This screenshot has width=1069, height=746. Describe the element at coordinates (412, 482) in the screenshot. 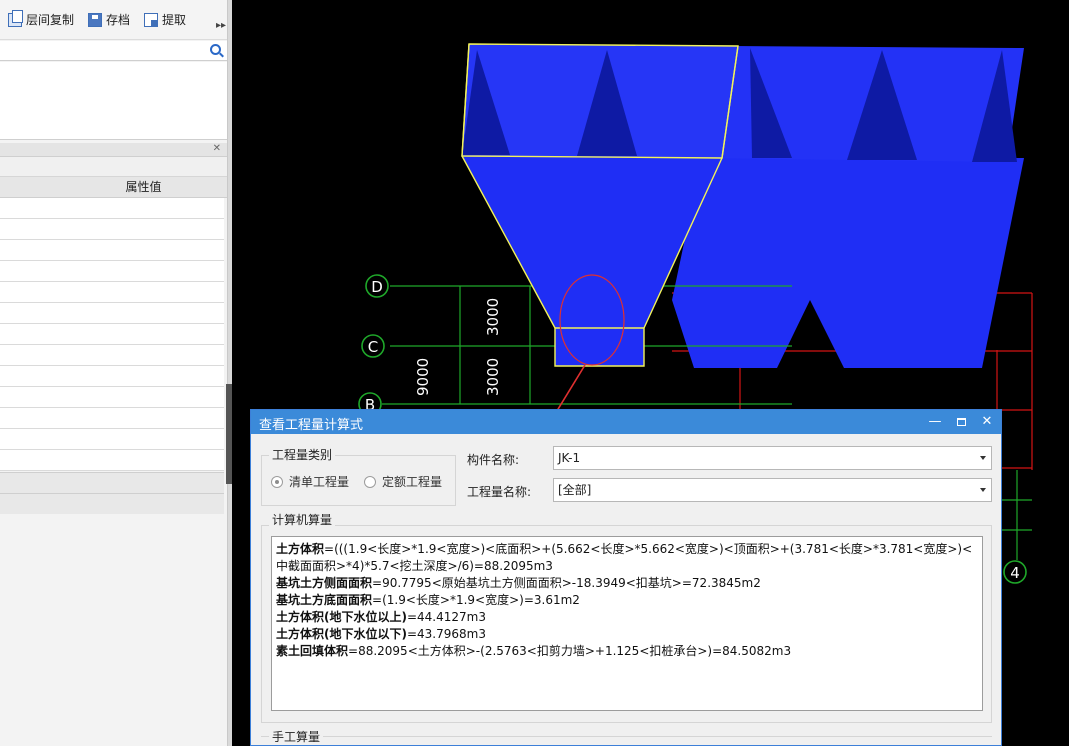

I see `radio-quota-label: 定额工程量` at that location.